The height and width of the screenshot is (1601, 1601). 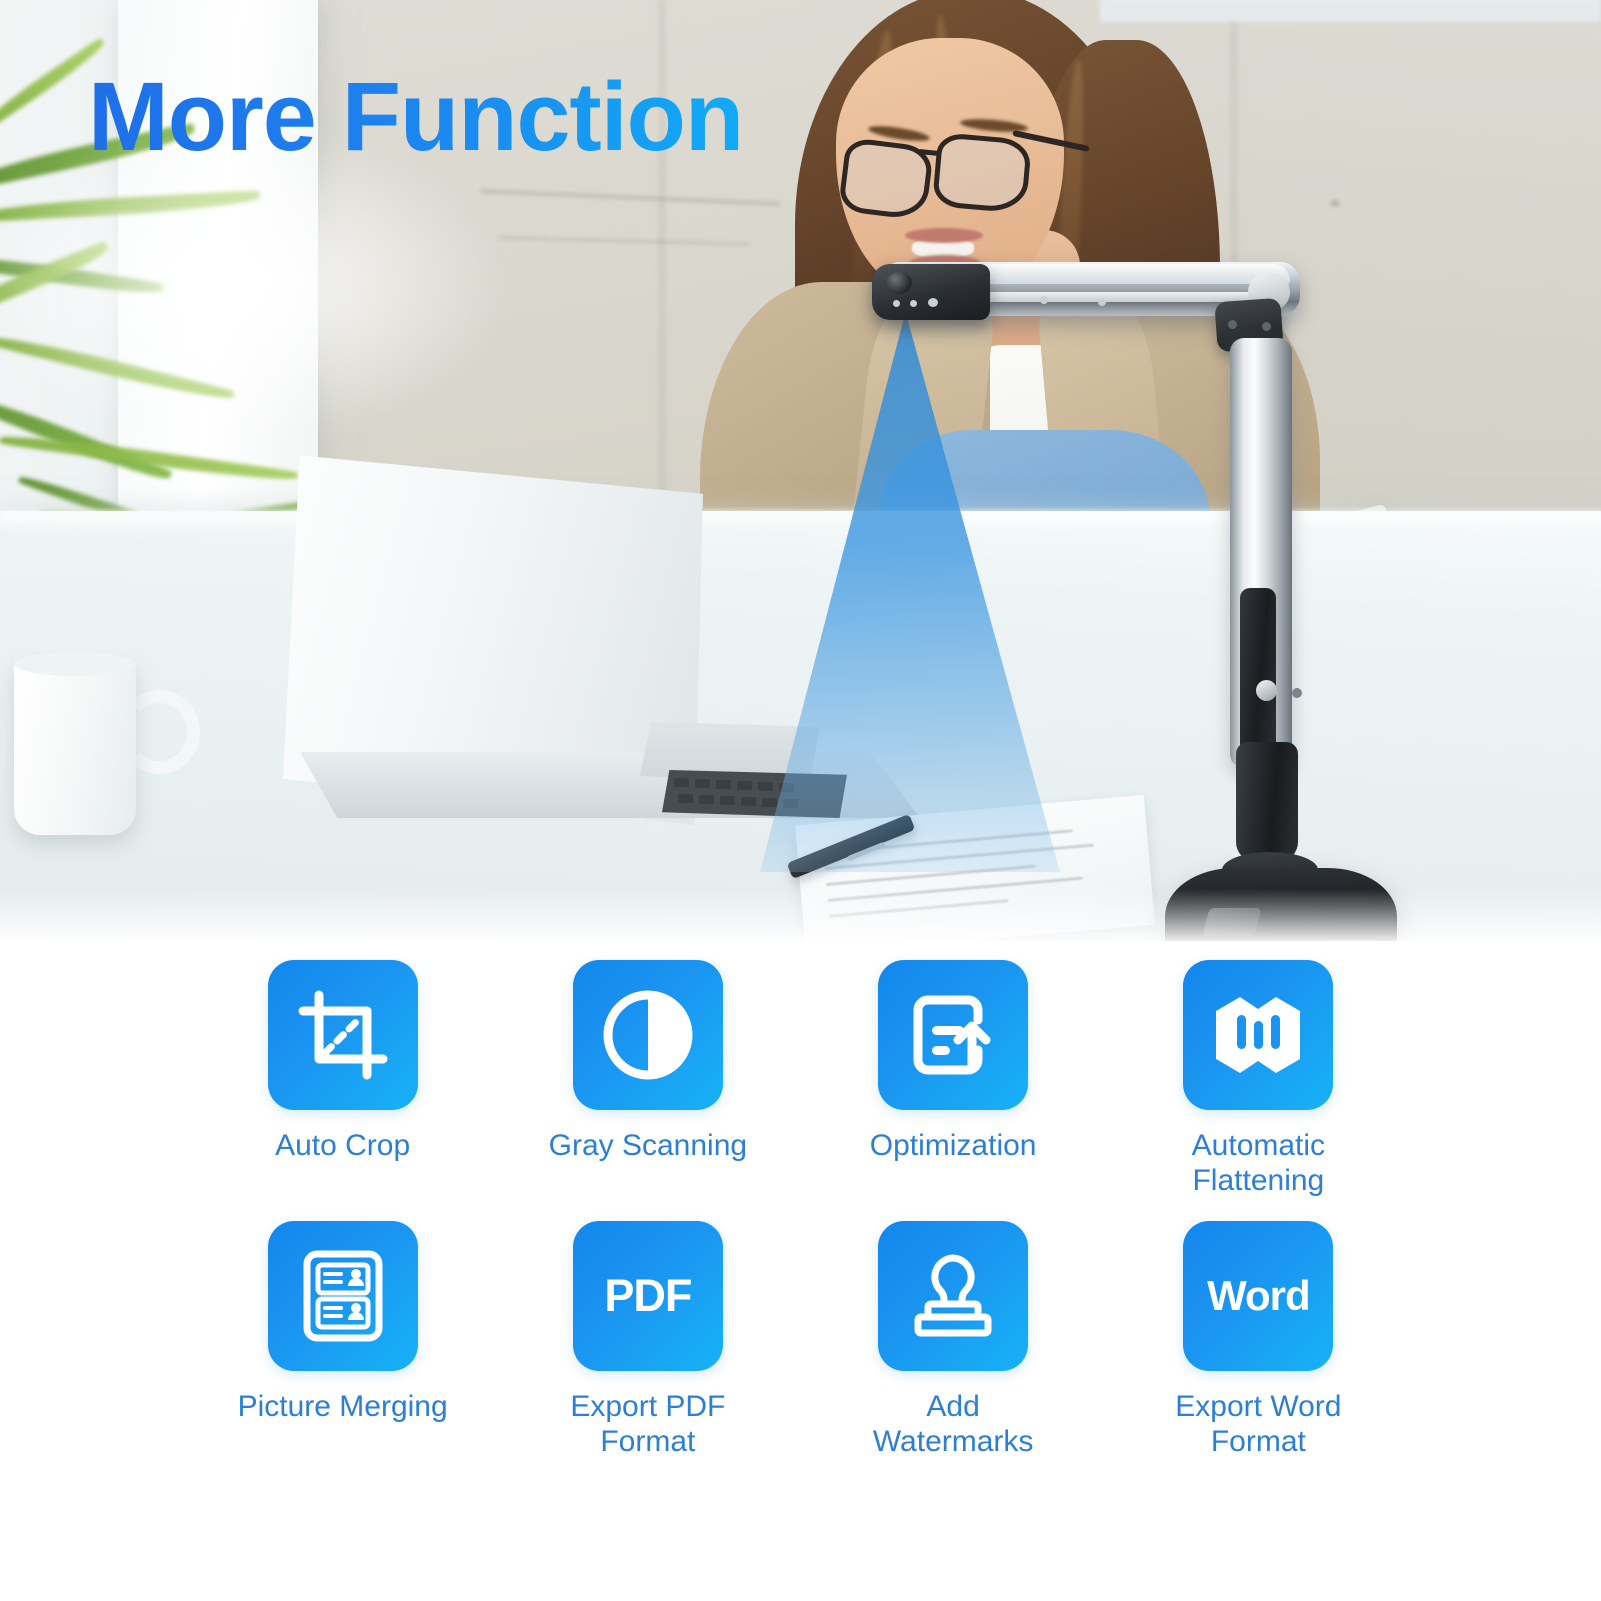 I want to click on feature-label-line: Auto Crop, so click(x=343, y=1145).